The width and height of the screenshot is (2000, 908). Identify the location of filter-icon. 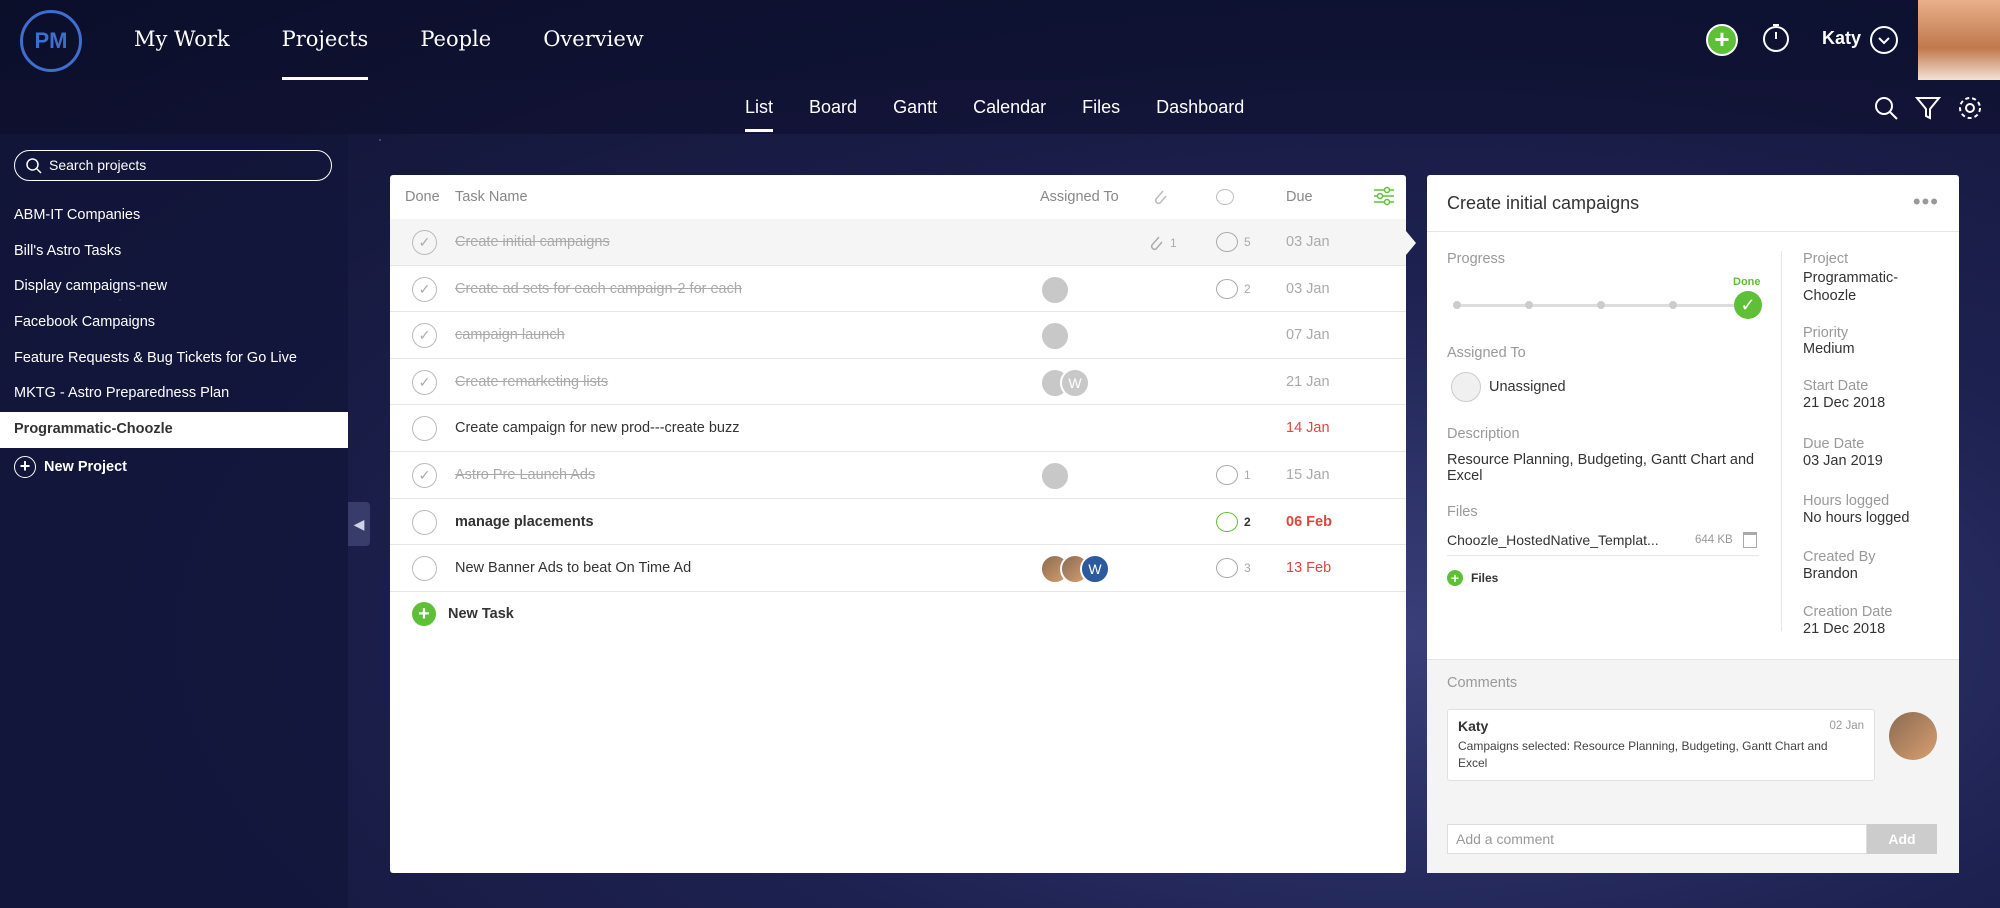
(1928, 108).